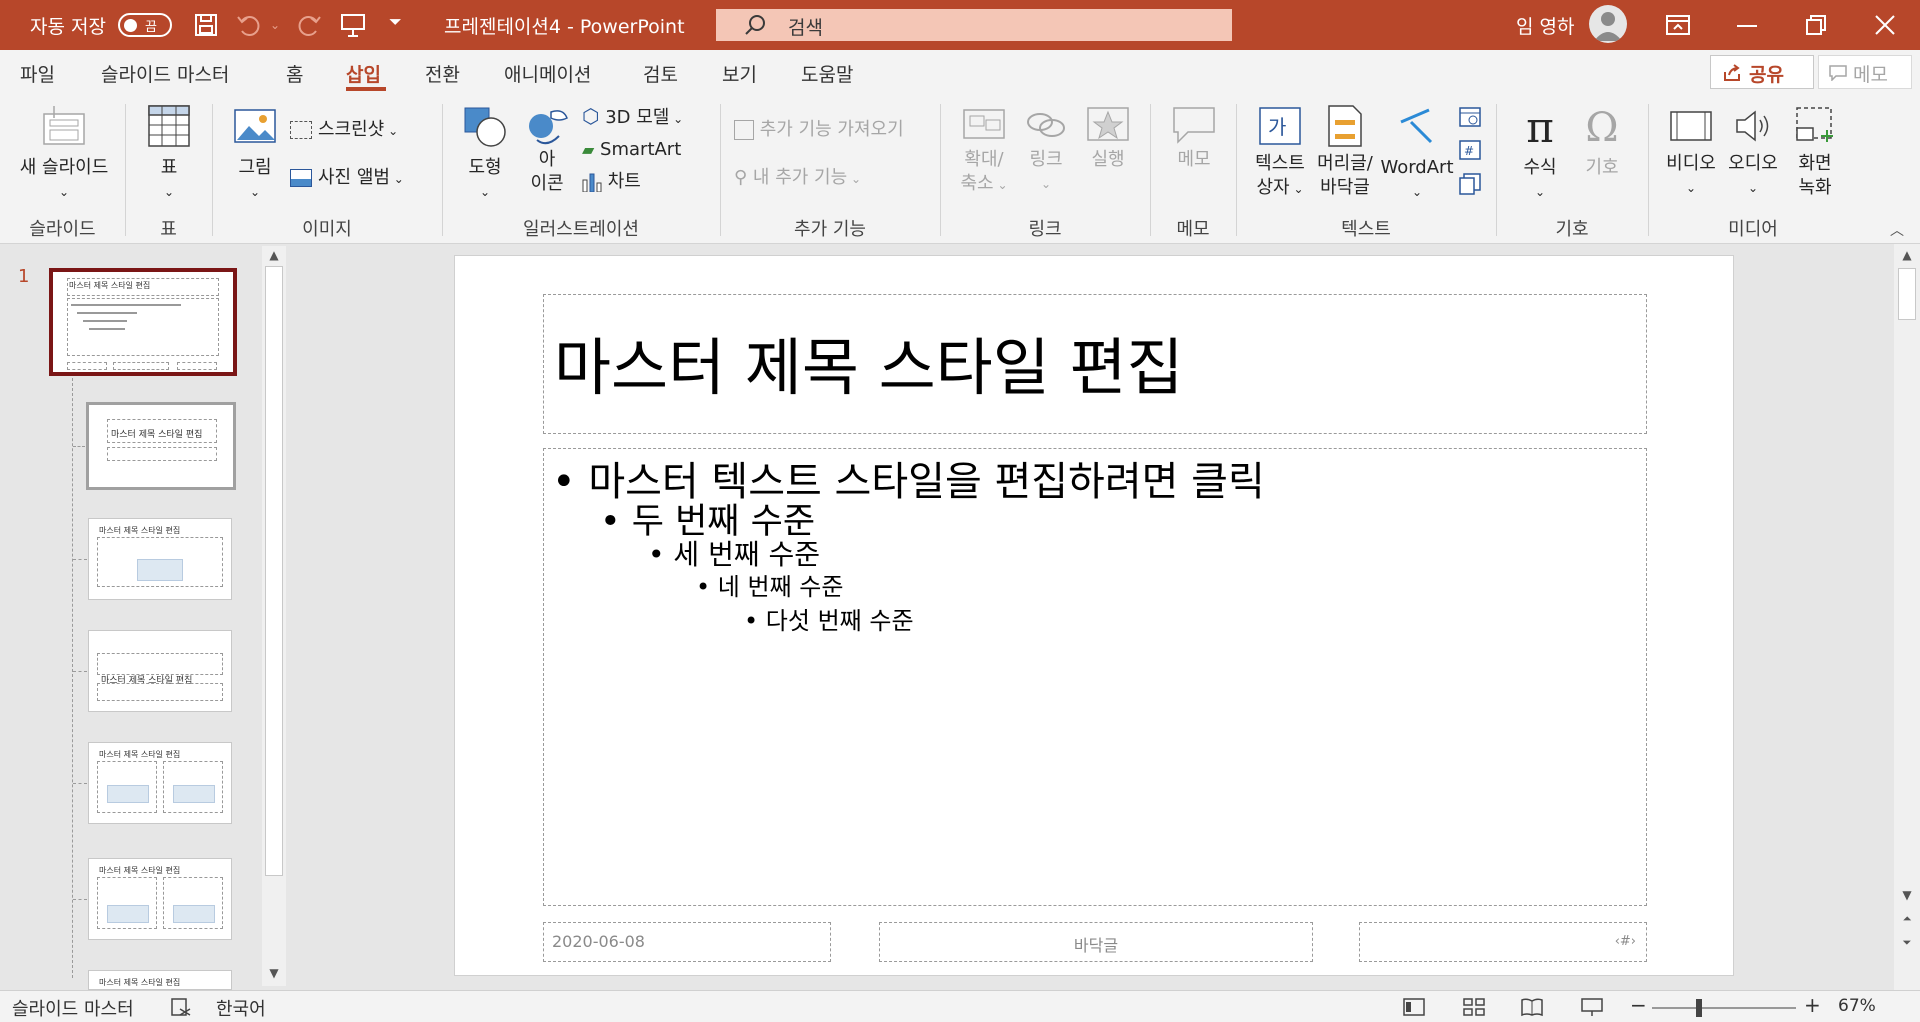  Describe the element at coordinates (241, 1008) in the screenshot. I see `language-label: 한국어` at that location.